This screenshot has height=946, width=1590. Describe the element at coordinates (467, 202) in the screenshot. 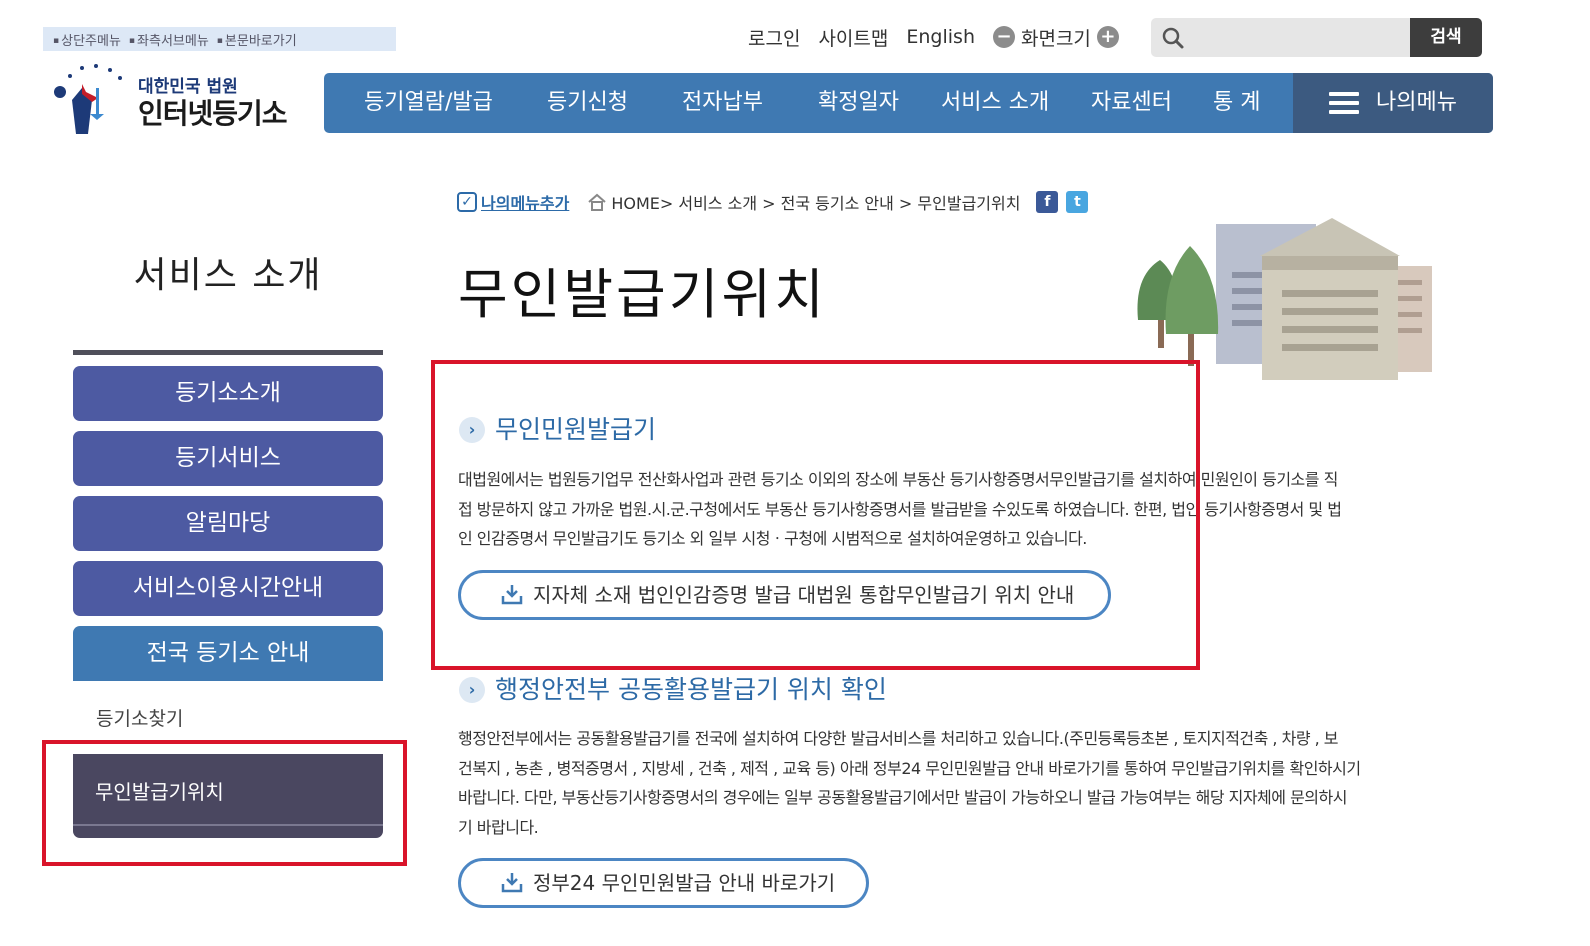

I see `check-icon: ✓` at that location.